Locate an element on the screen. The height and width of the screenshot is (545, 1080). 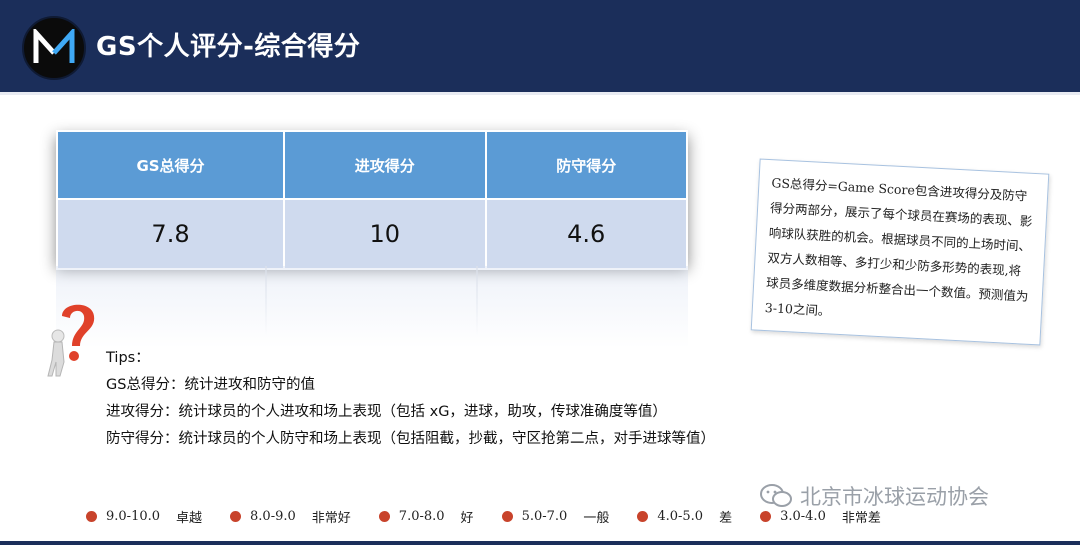
table-header-row: GS总得分 进攻得分 防守得分 is located at coordinates (371, 165).